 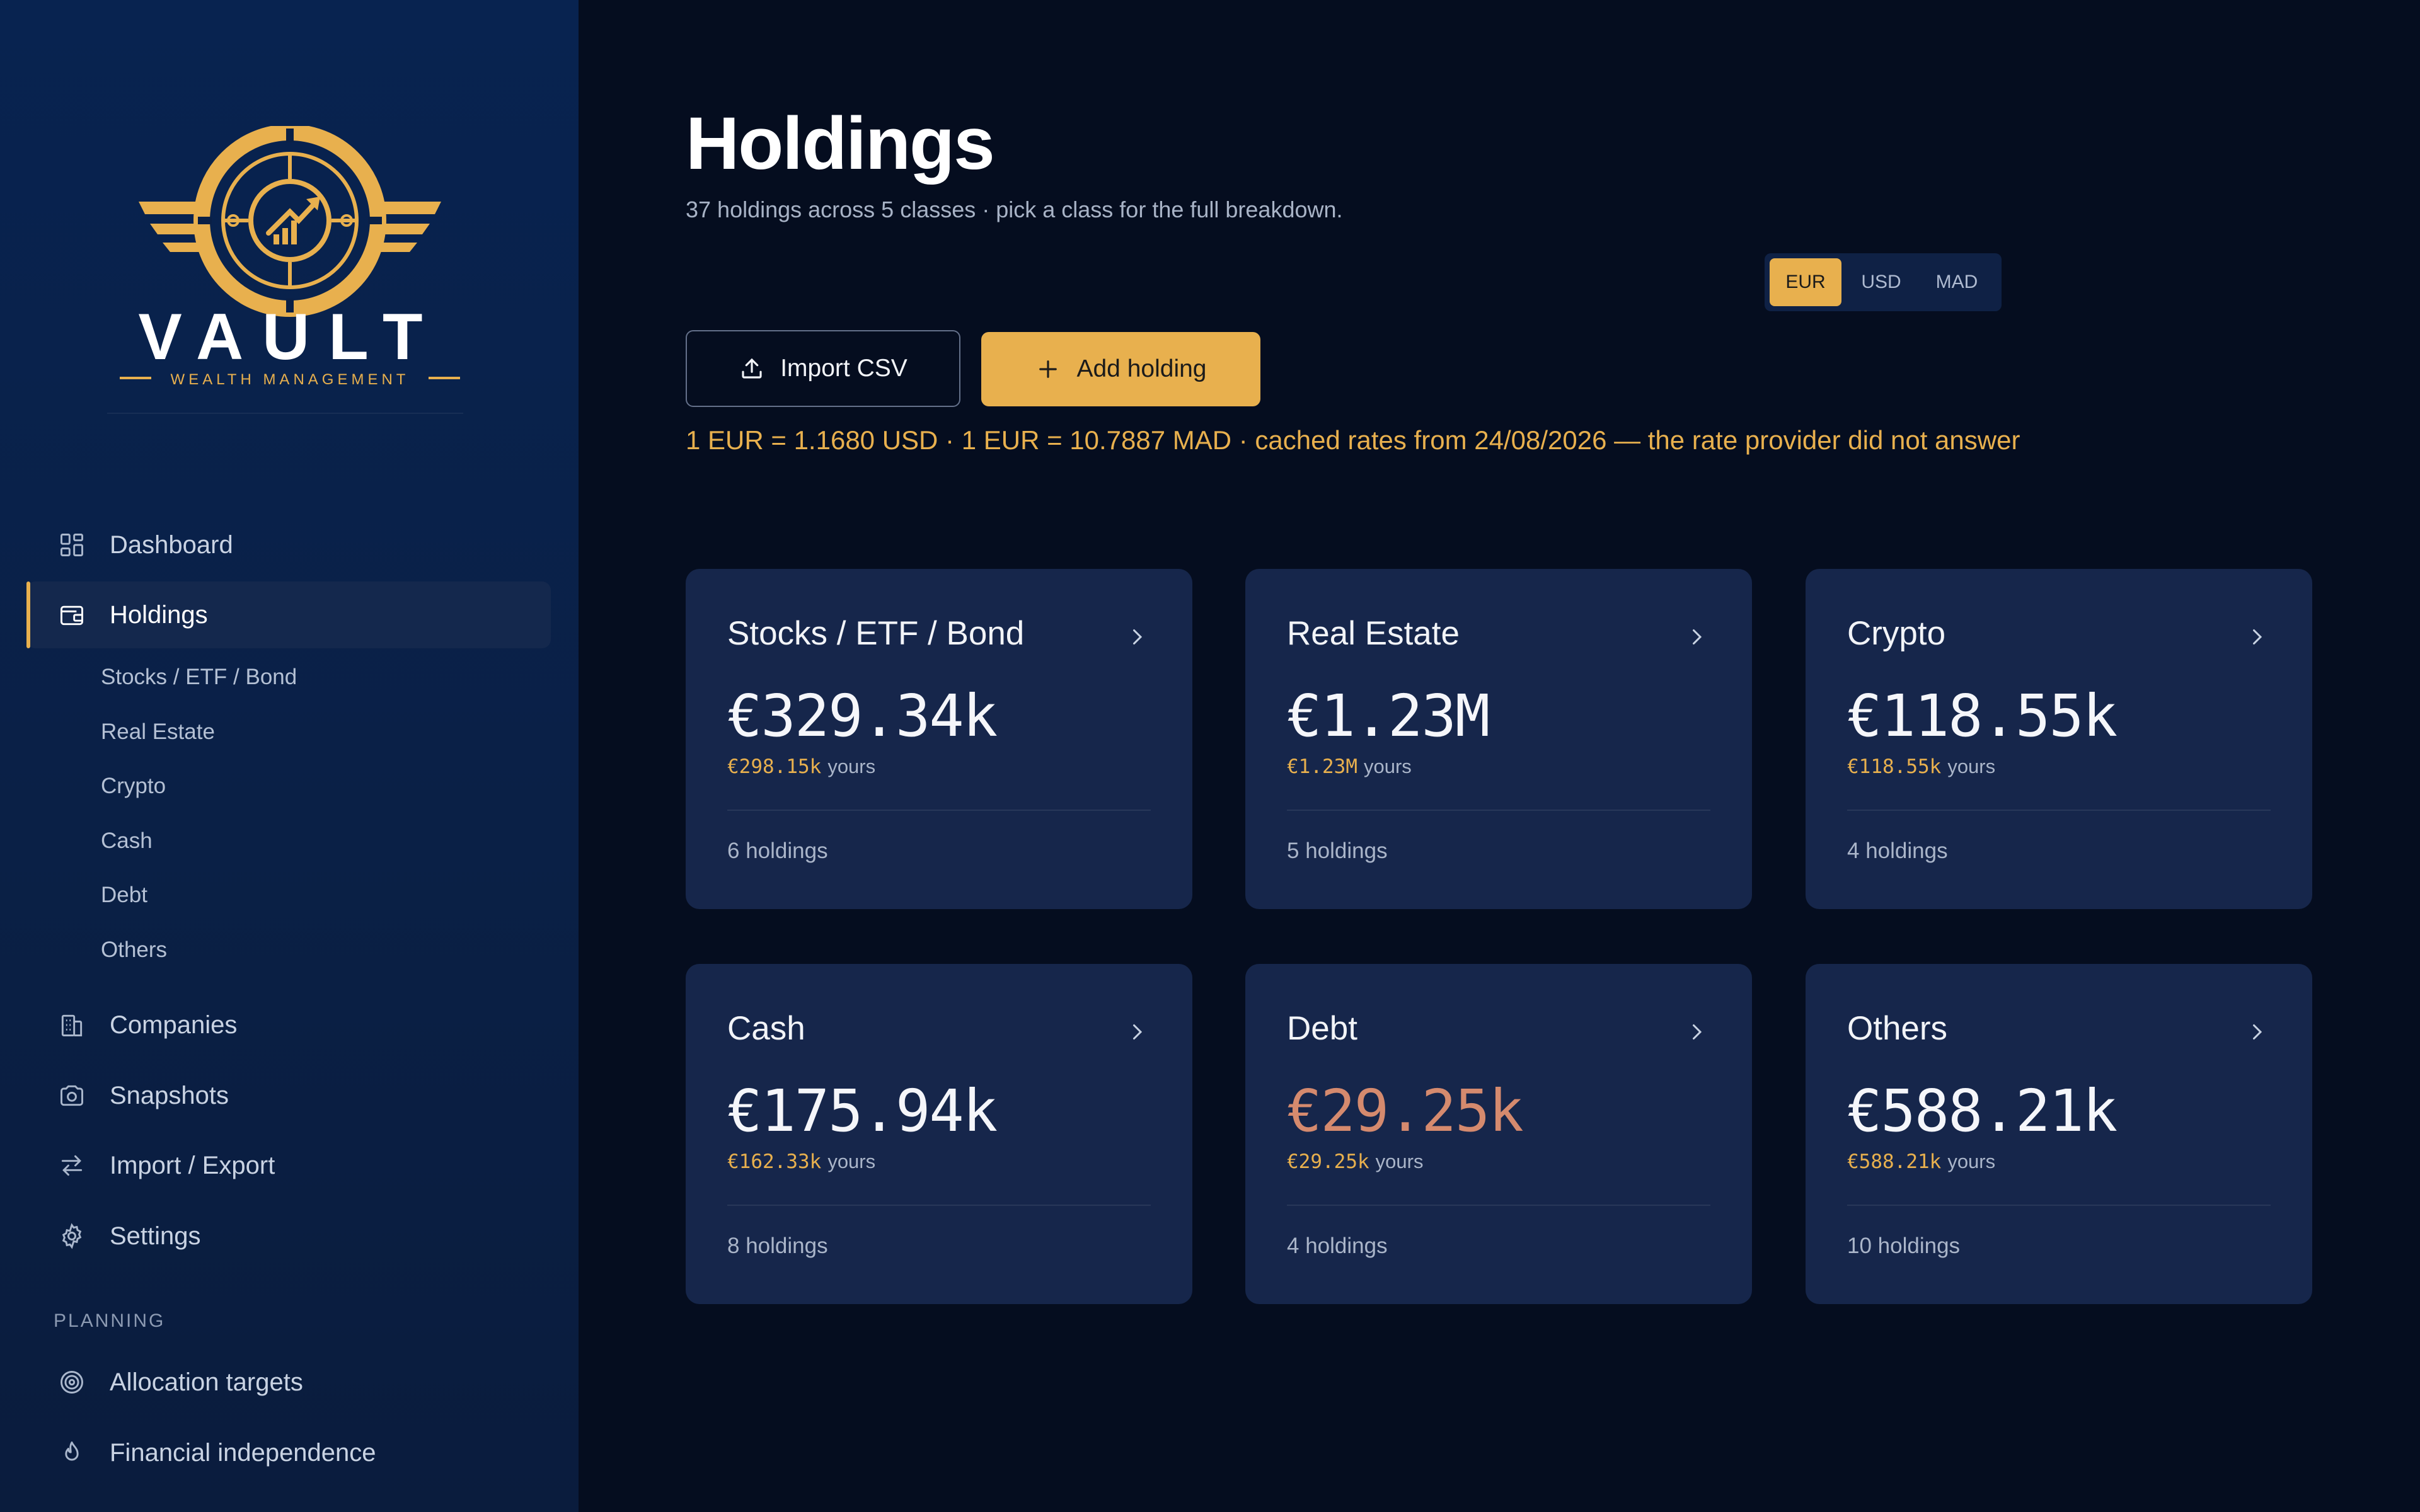 I want to click on class-card-crypto: Crypto €118.55k €118.55k yours 4 holdings, so click(x=2059, y=739).